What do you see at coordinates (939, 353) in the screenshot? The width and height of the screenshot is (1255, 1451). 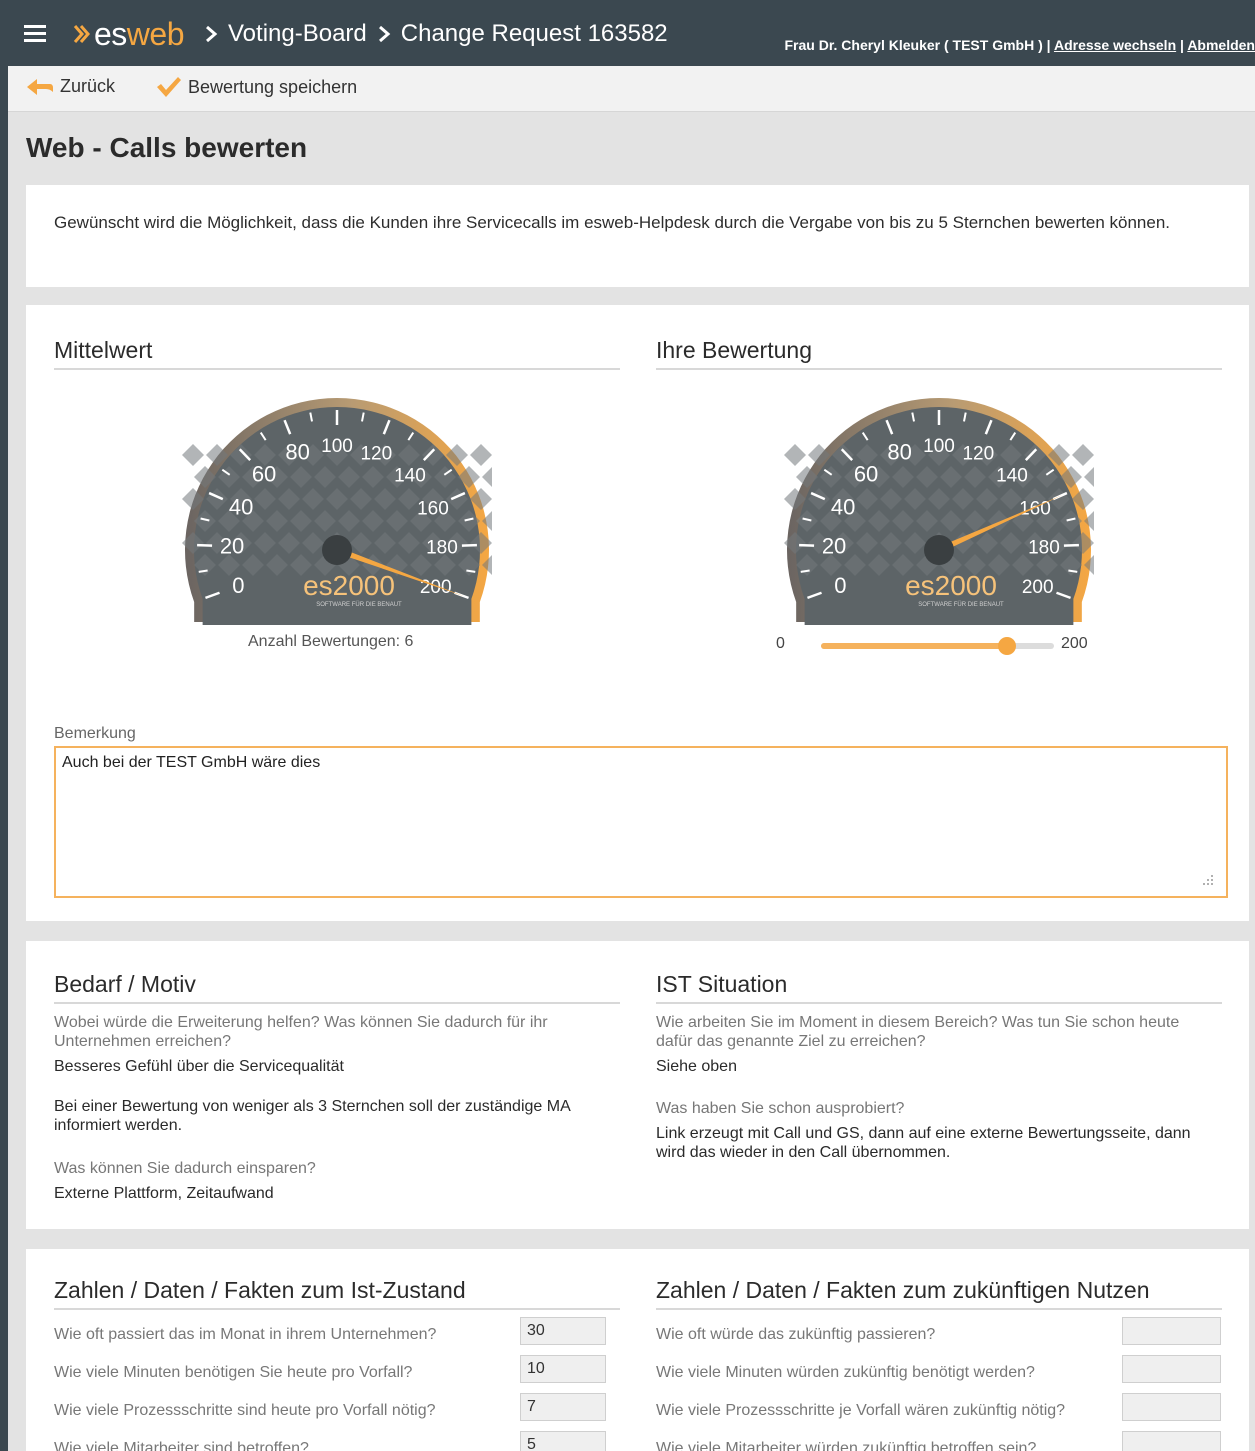 I see `own-rating-heading: Ihre Bewertung` at bounding box center [939, 353].